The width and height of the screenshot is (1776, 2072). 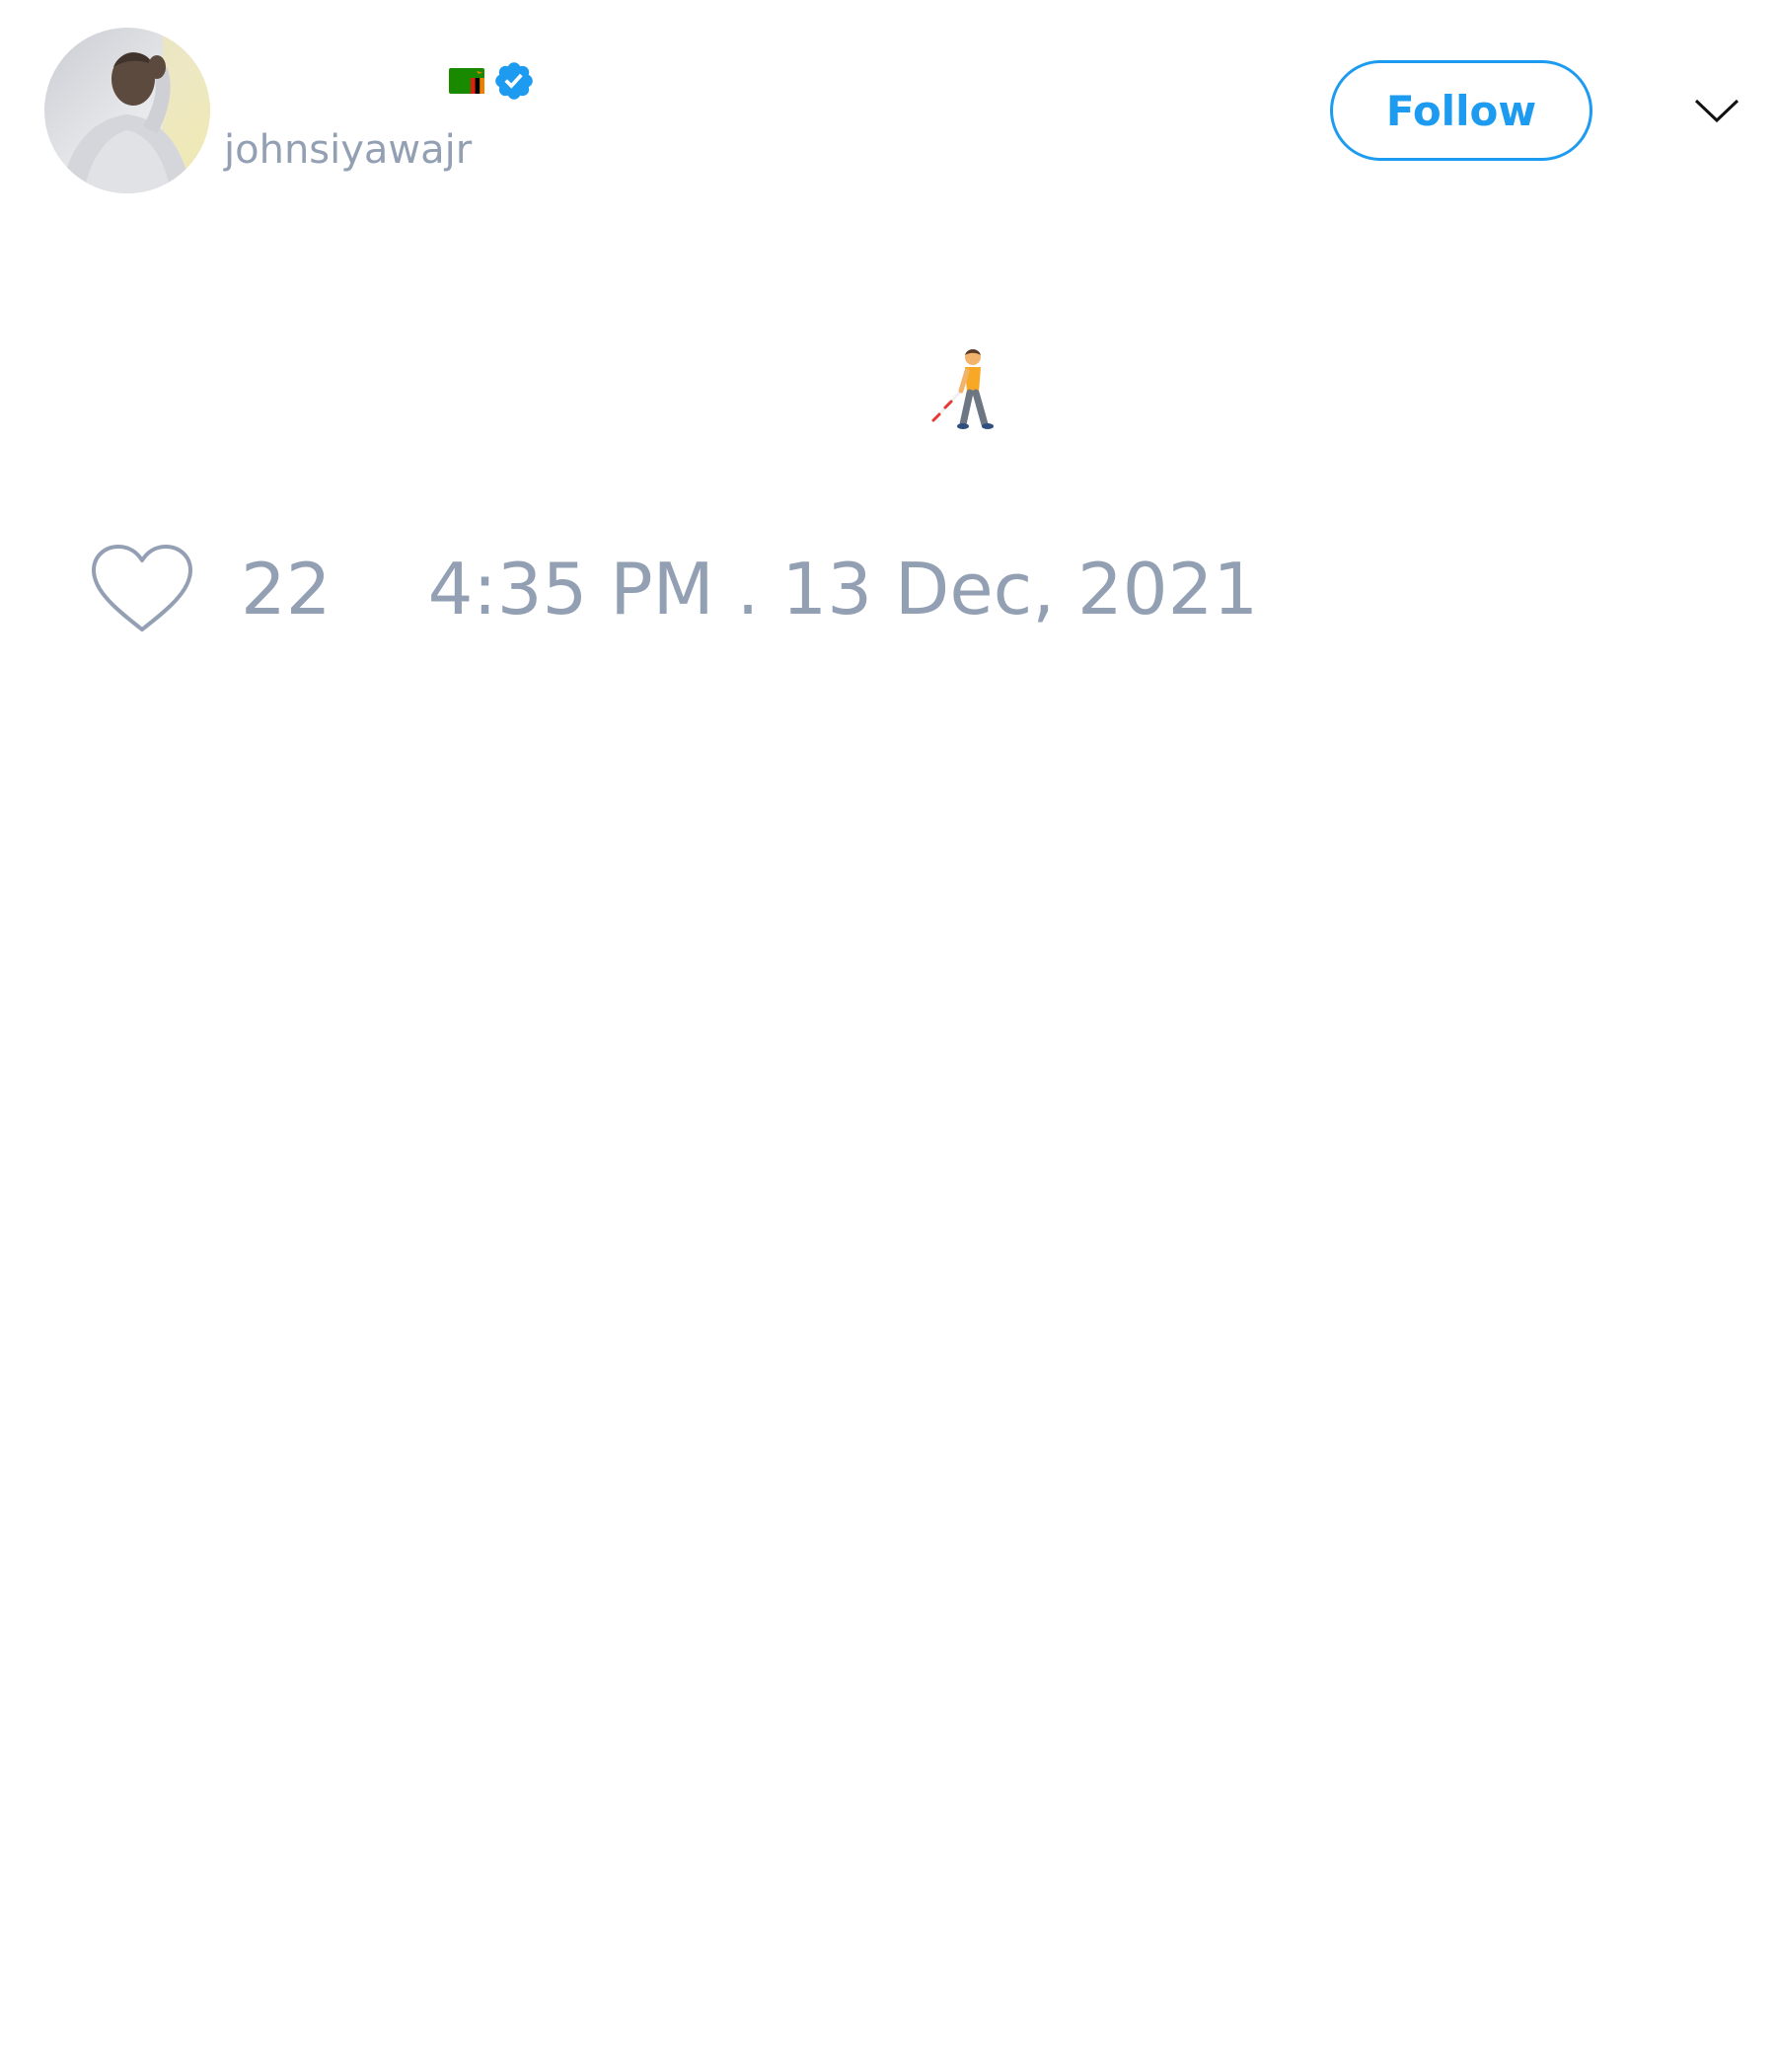 I want to click on like-count: 22, so click(x=287, y=589).